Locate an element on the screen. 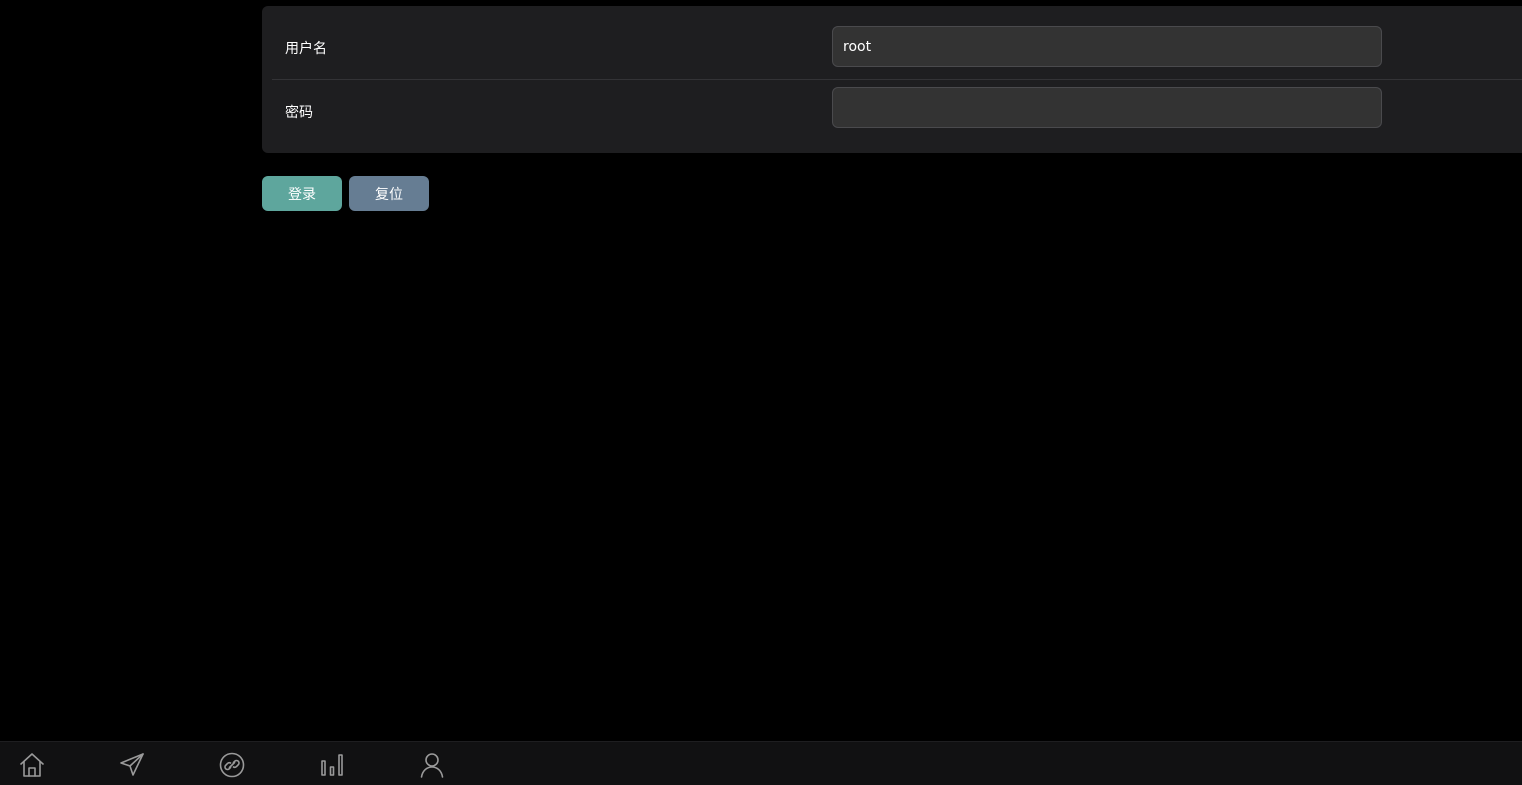 The width and height of the screenshot is (1522, 785). bottom-nav-bar is located at coordinates (761, 763).